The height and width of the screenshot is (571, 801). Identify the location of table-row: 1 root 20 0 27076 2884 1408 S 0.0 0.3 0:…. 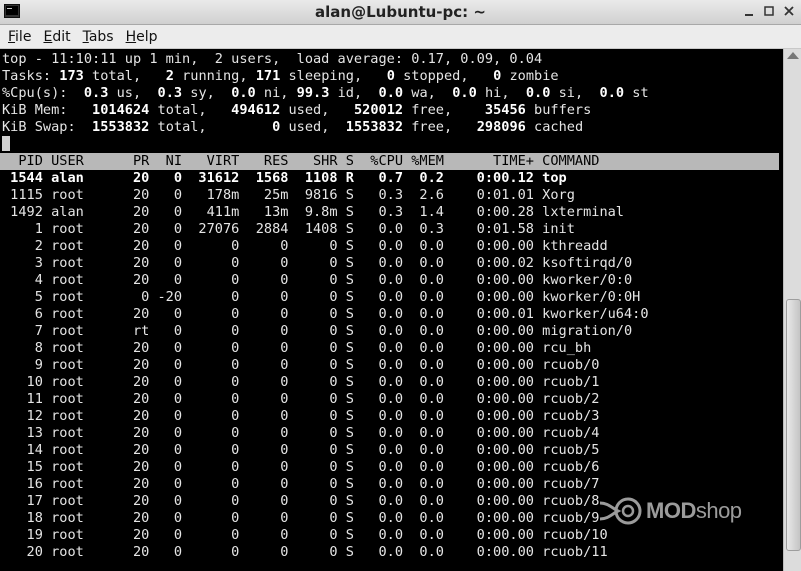
(390, 229).